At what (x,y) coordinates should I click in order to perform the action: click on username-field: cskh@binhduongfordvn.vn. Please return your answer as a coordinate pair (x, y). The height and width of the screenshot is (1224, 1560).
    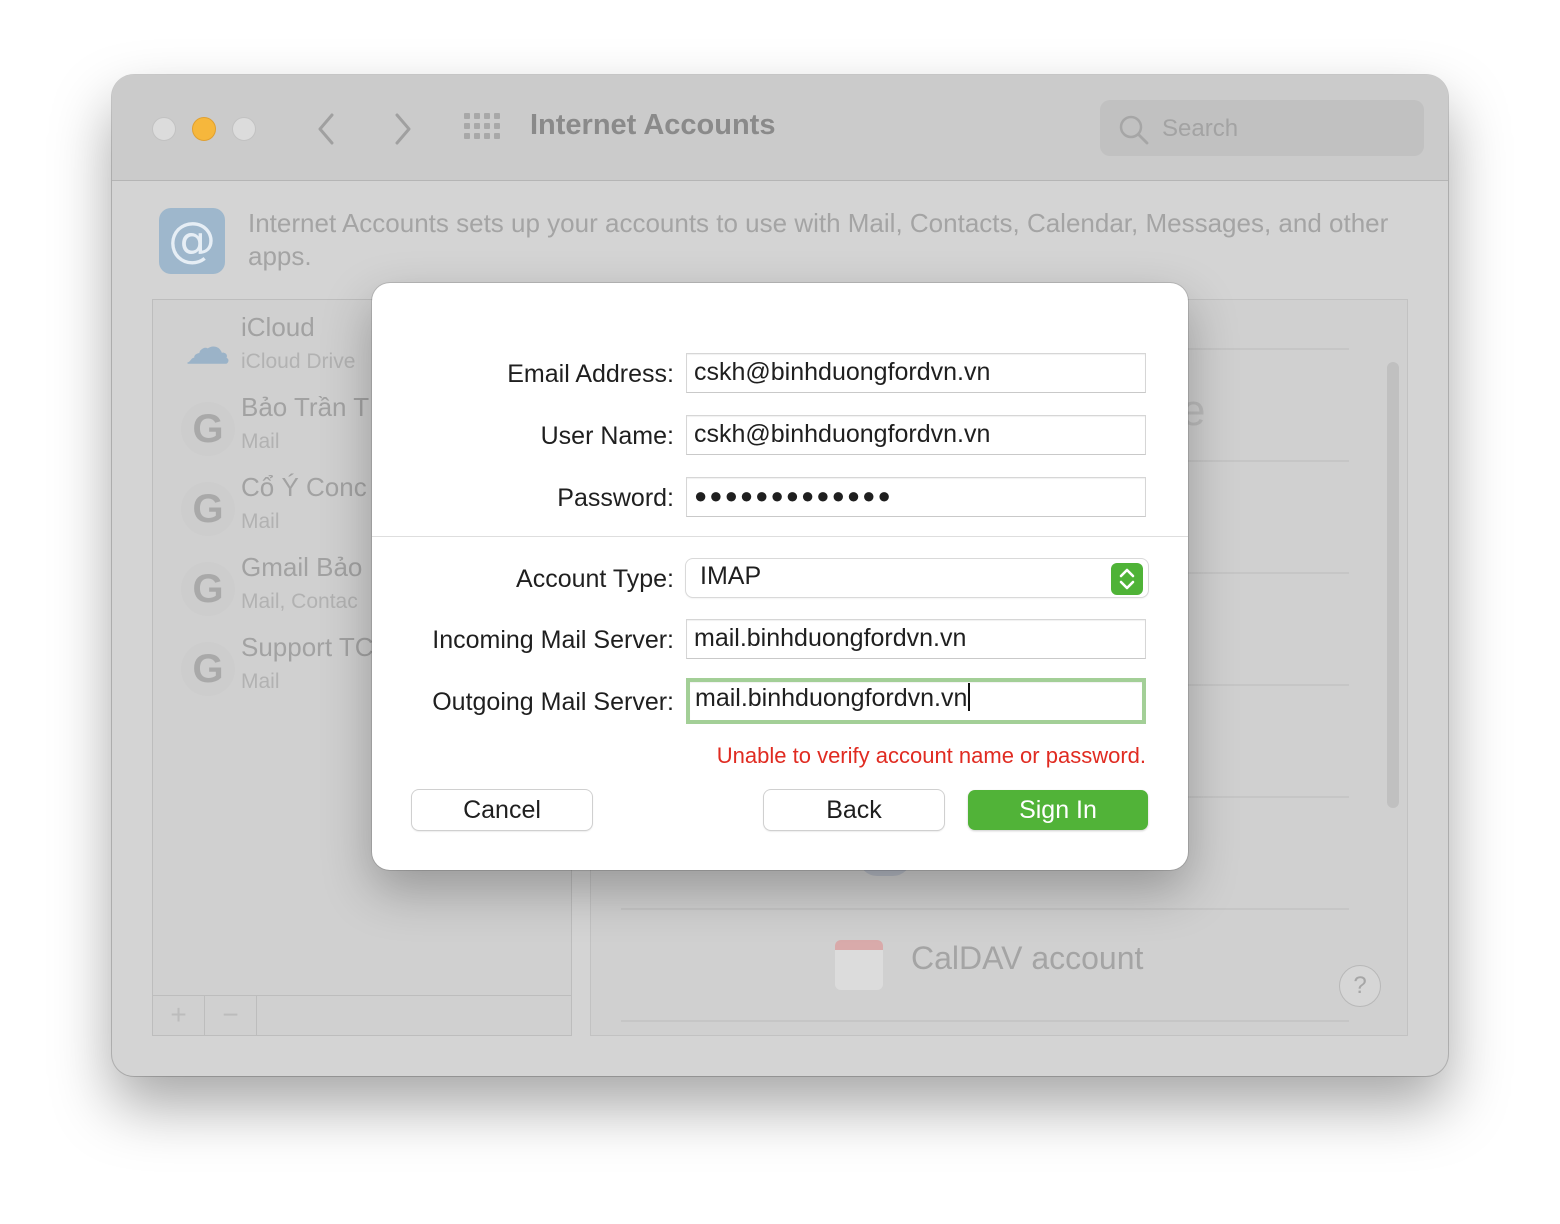
    Looking at the image, I should click on (916, 435).